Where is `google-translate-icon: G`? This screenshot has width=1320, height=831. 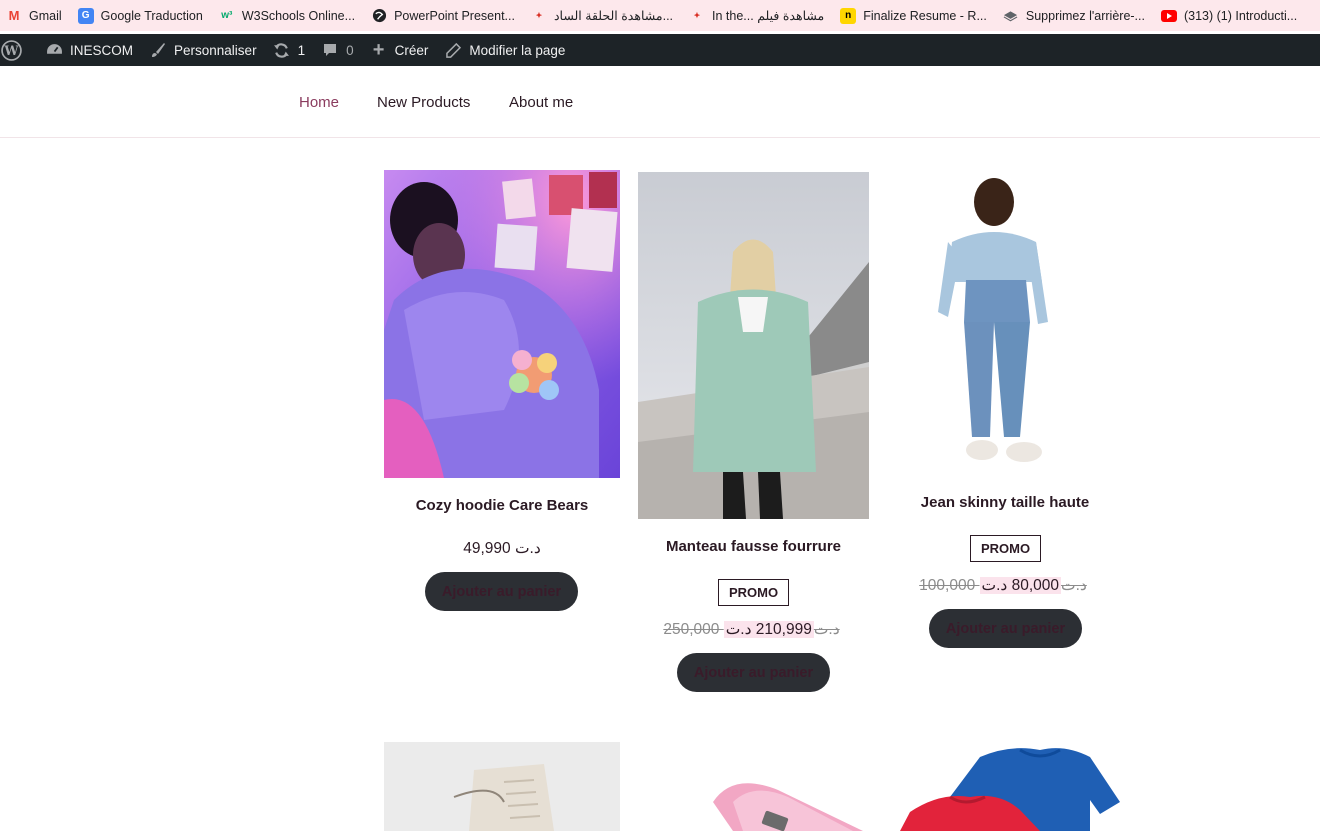 google-translate-icon: G is located at coordinates (85, 15).